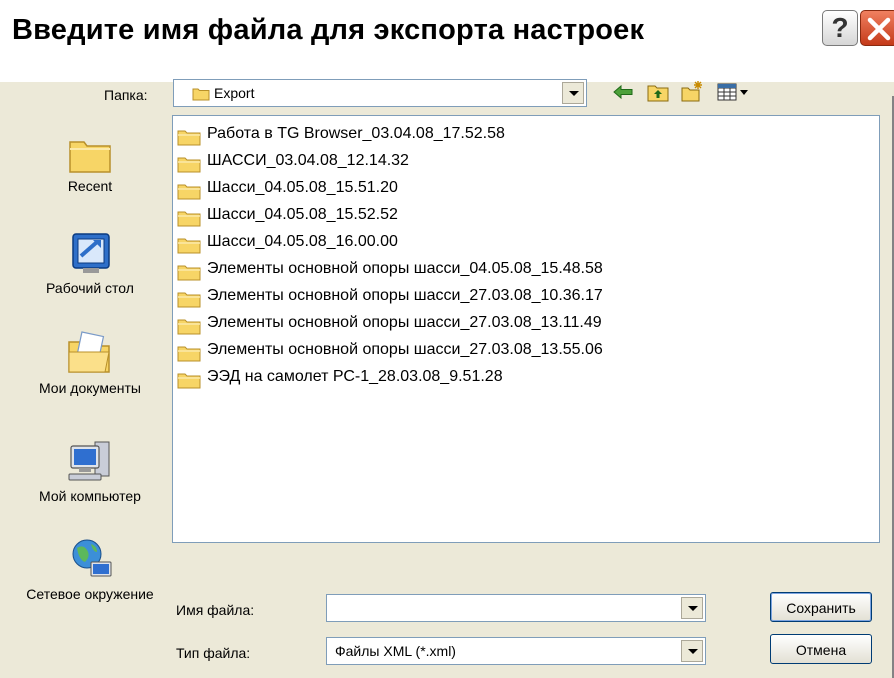 The width and height of the screenshot is (894, 678). Describe the element at coordinates (90, 496) in the screenshot. I see `places-my-computer-label: Мой компьютер` at that location.